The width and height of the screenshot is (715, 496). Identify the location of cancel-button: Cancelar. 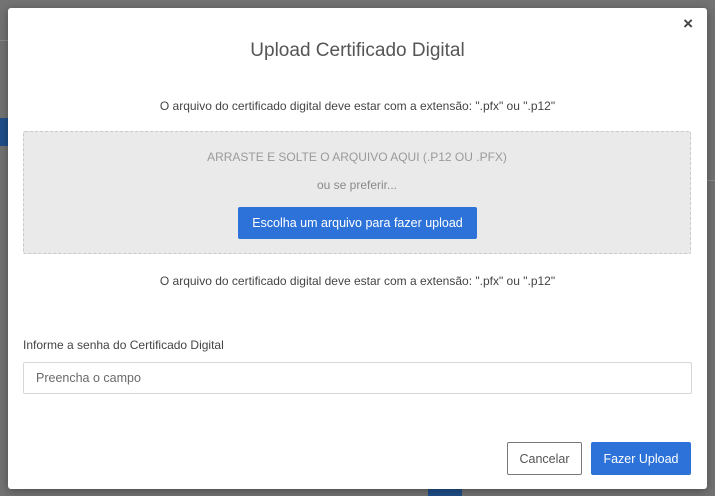
(544, 458).